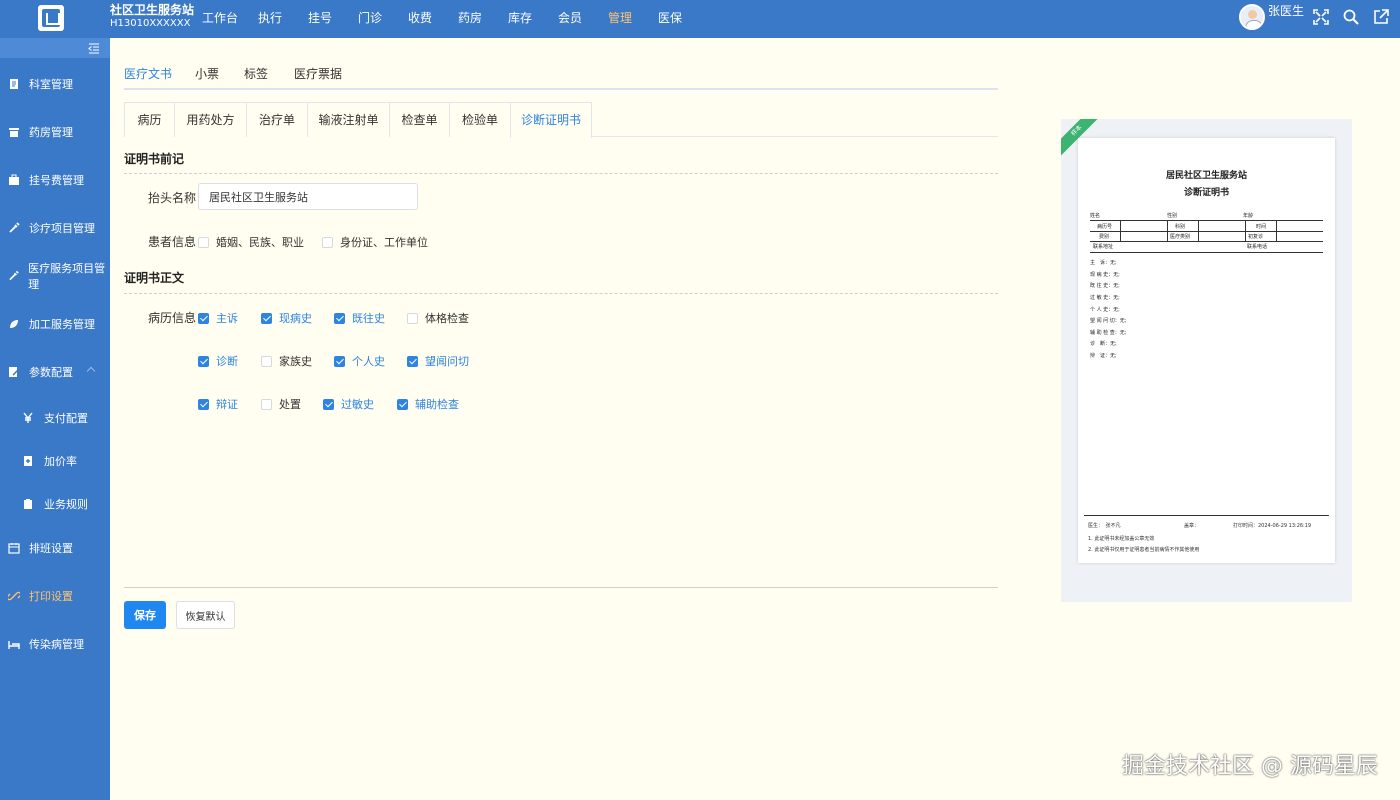 The image size is (1400, 800). I want to click on cell-dept: 科别, so click(1180, 227).